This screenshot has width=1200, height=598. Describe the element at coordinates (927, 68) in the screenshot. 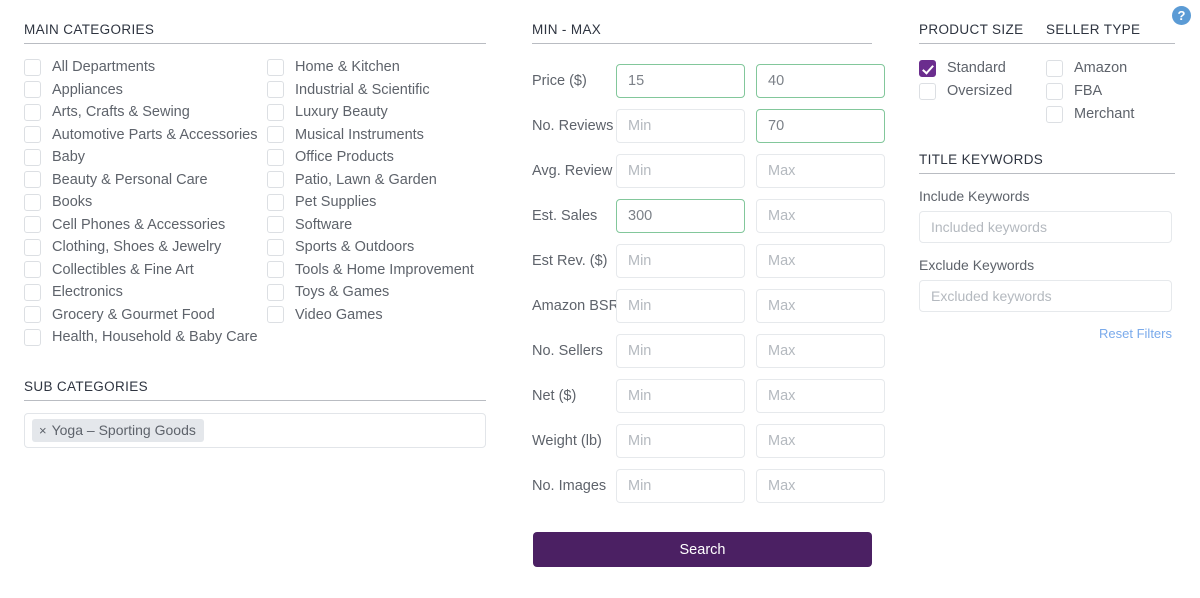

I see `checkbox-checked-icon` at that location.